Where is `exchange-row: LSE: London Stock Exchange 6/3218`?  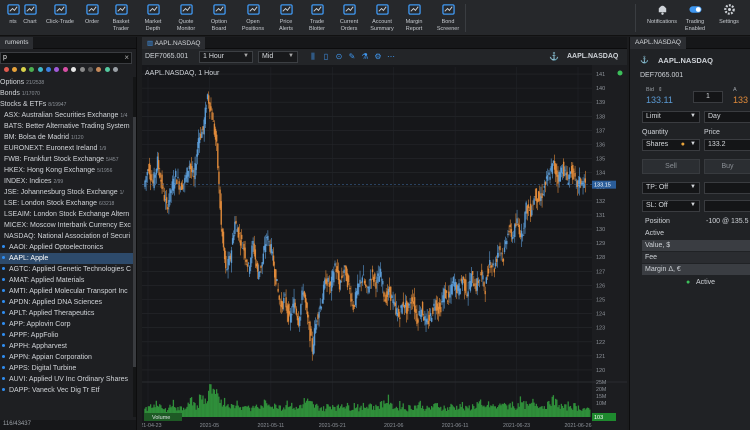
exchange-row: LSE: London Stock Exchange 6/3218 is located at coordinates (67, 203).